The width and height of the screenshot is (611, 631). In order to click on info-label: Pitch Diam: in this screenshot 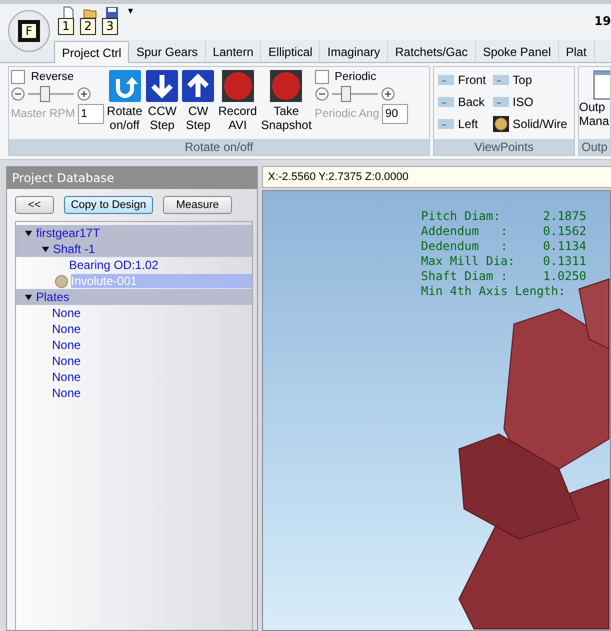, I will do `click(461, 216)`.